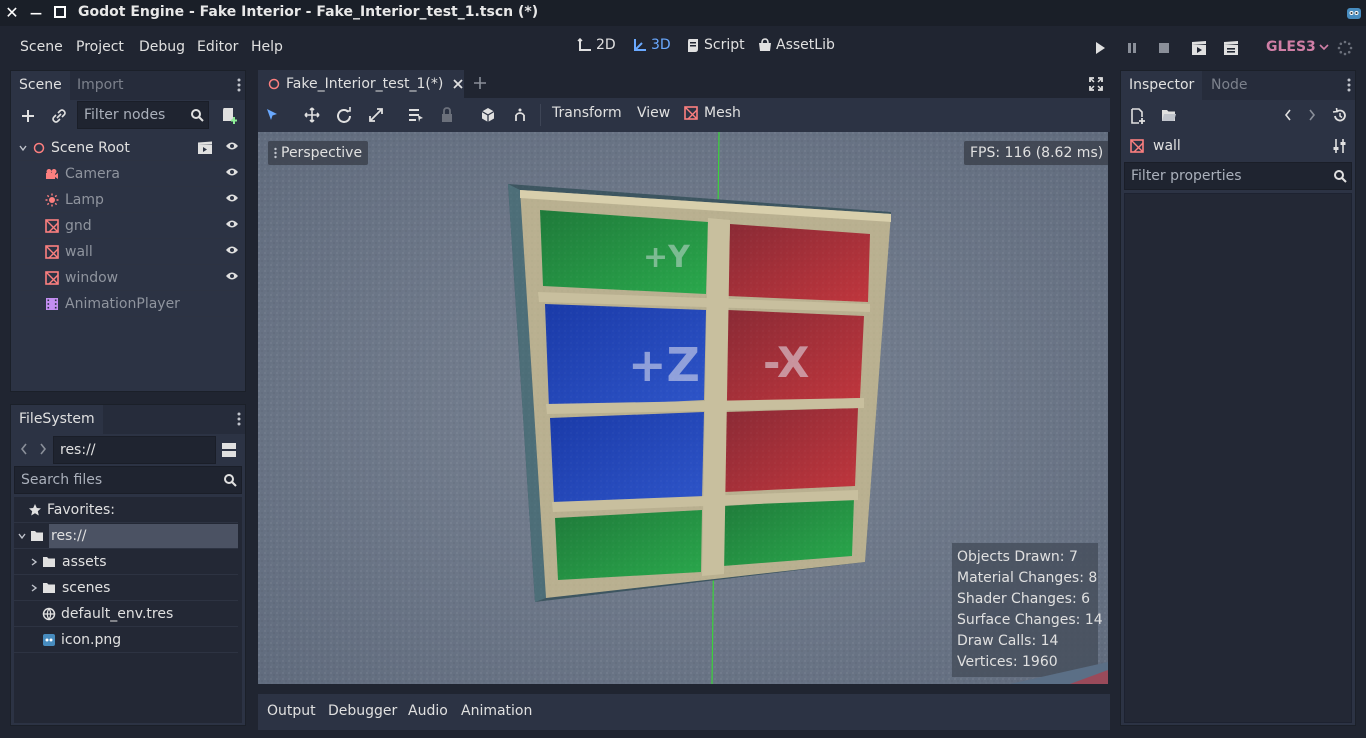 The image size is (1366, 738). I want to click on add-node-button, so click(28, 116).